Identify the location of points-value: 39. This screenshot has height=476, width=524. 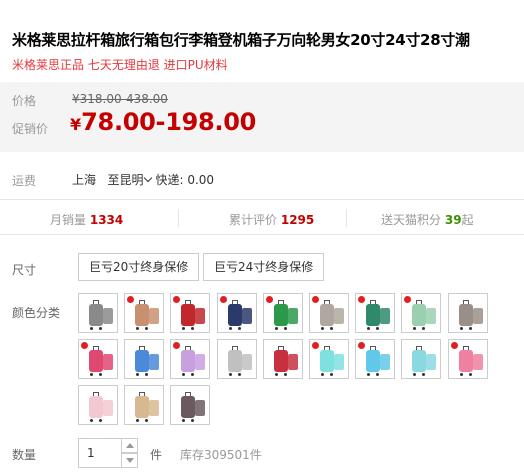
(453, 220).